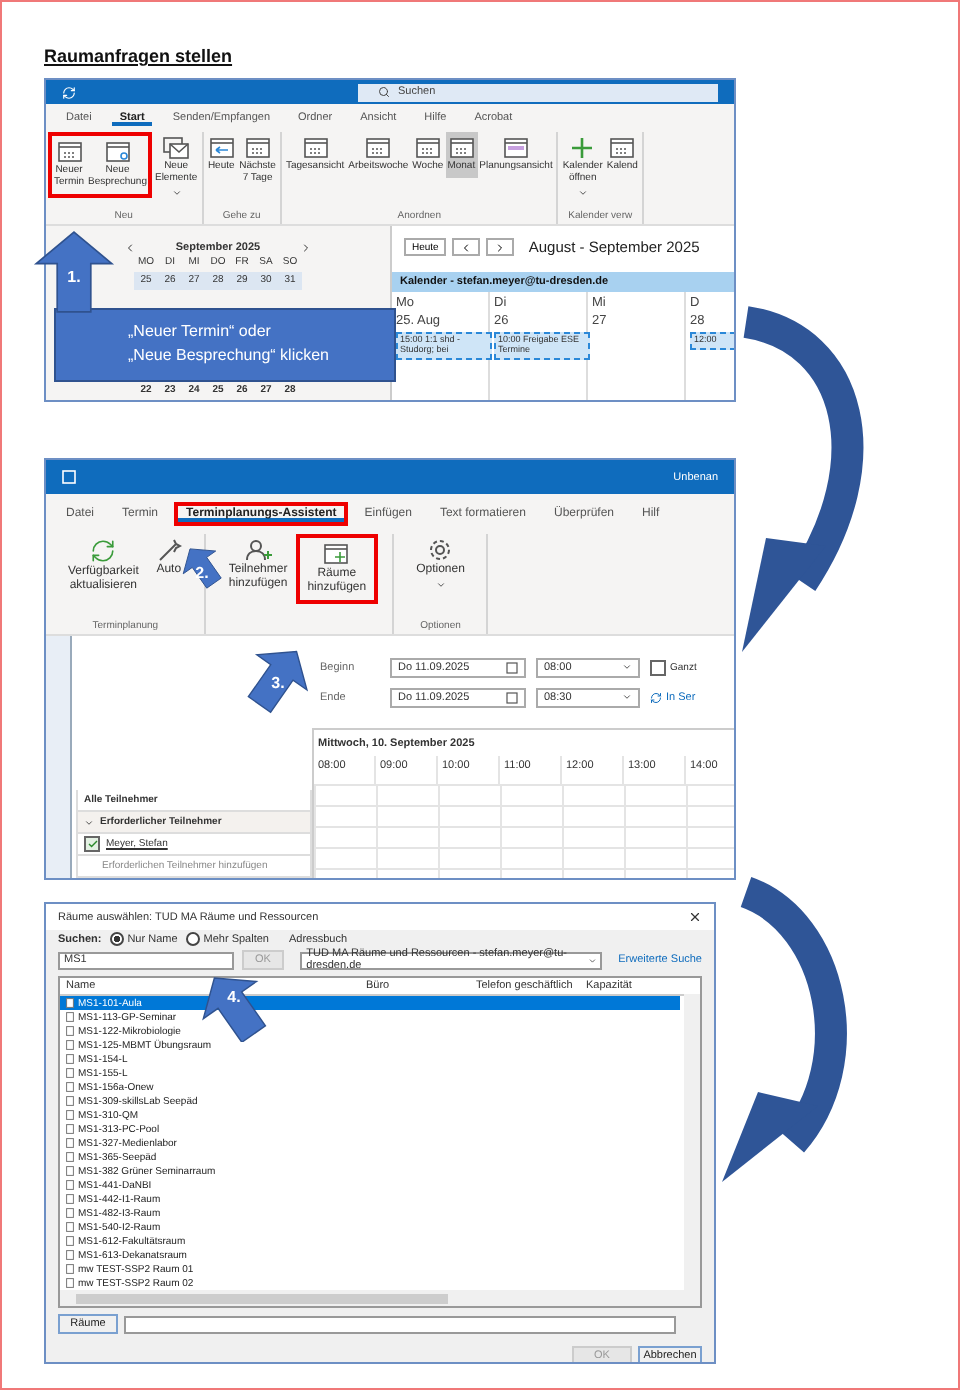 The image size is (960, 1390). What do you see at coordinates (117, 152) in the screenshot?
I see `meeting-icon` at bounding box center [117, 152].